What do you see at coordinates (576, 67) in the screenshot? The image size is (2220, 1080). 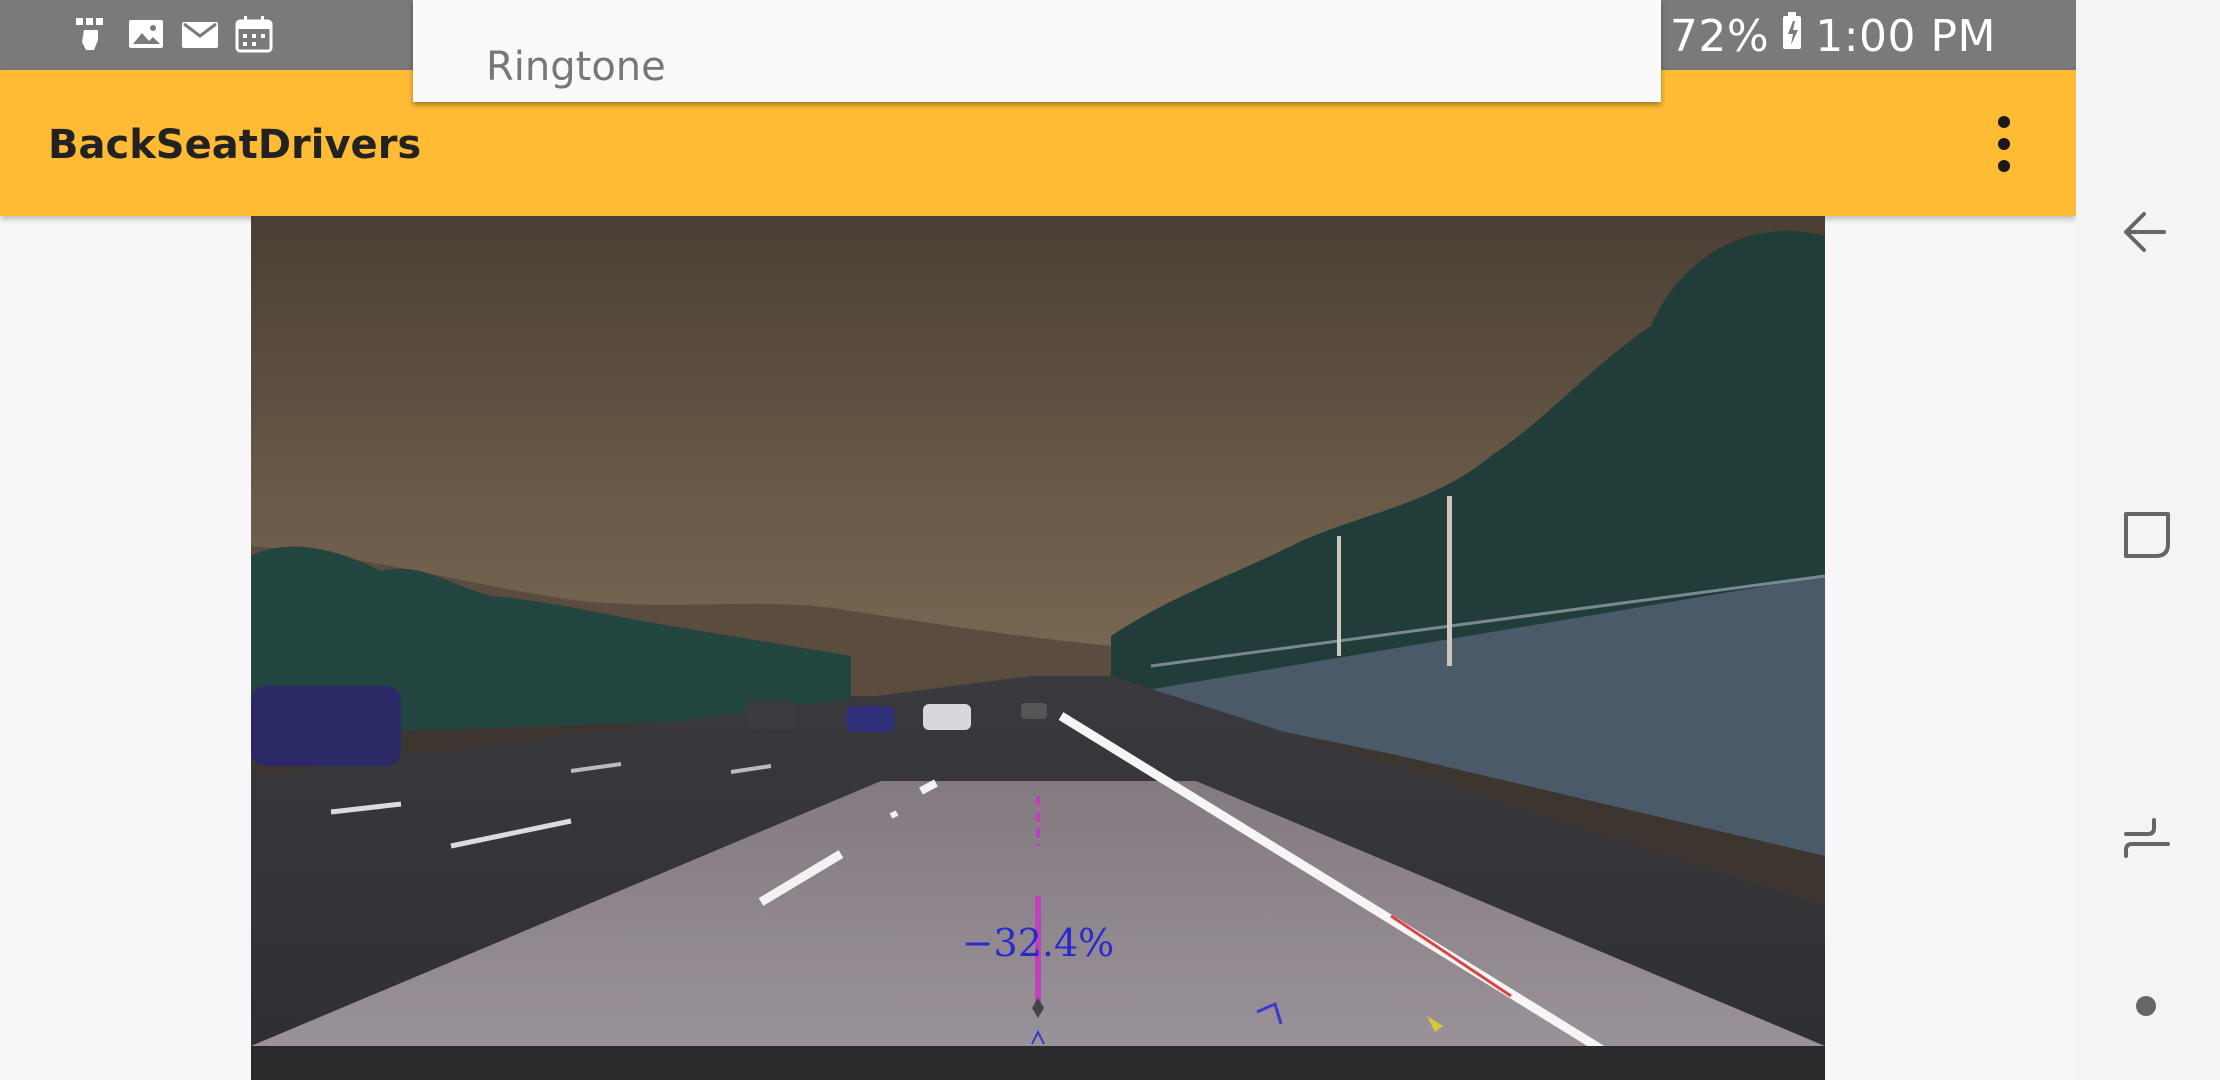 I see `notification-text: Ringtone` at bounding box center [576, 67].